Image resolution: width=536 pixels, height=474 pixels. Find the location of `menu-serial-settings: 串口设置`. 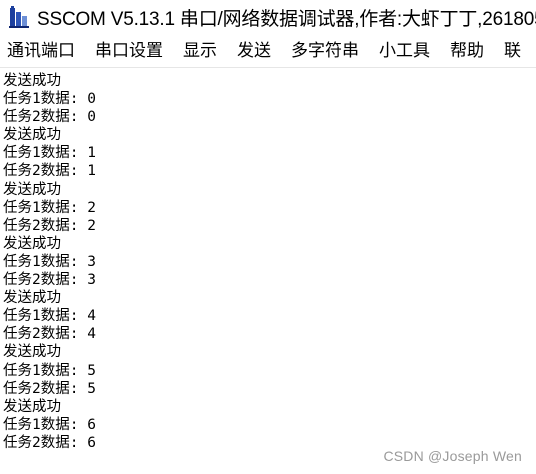

menu-serial-settings: 串口设置 is located at coordinates (129, 51).